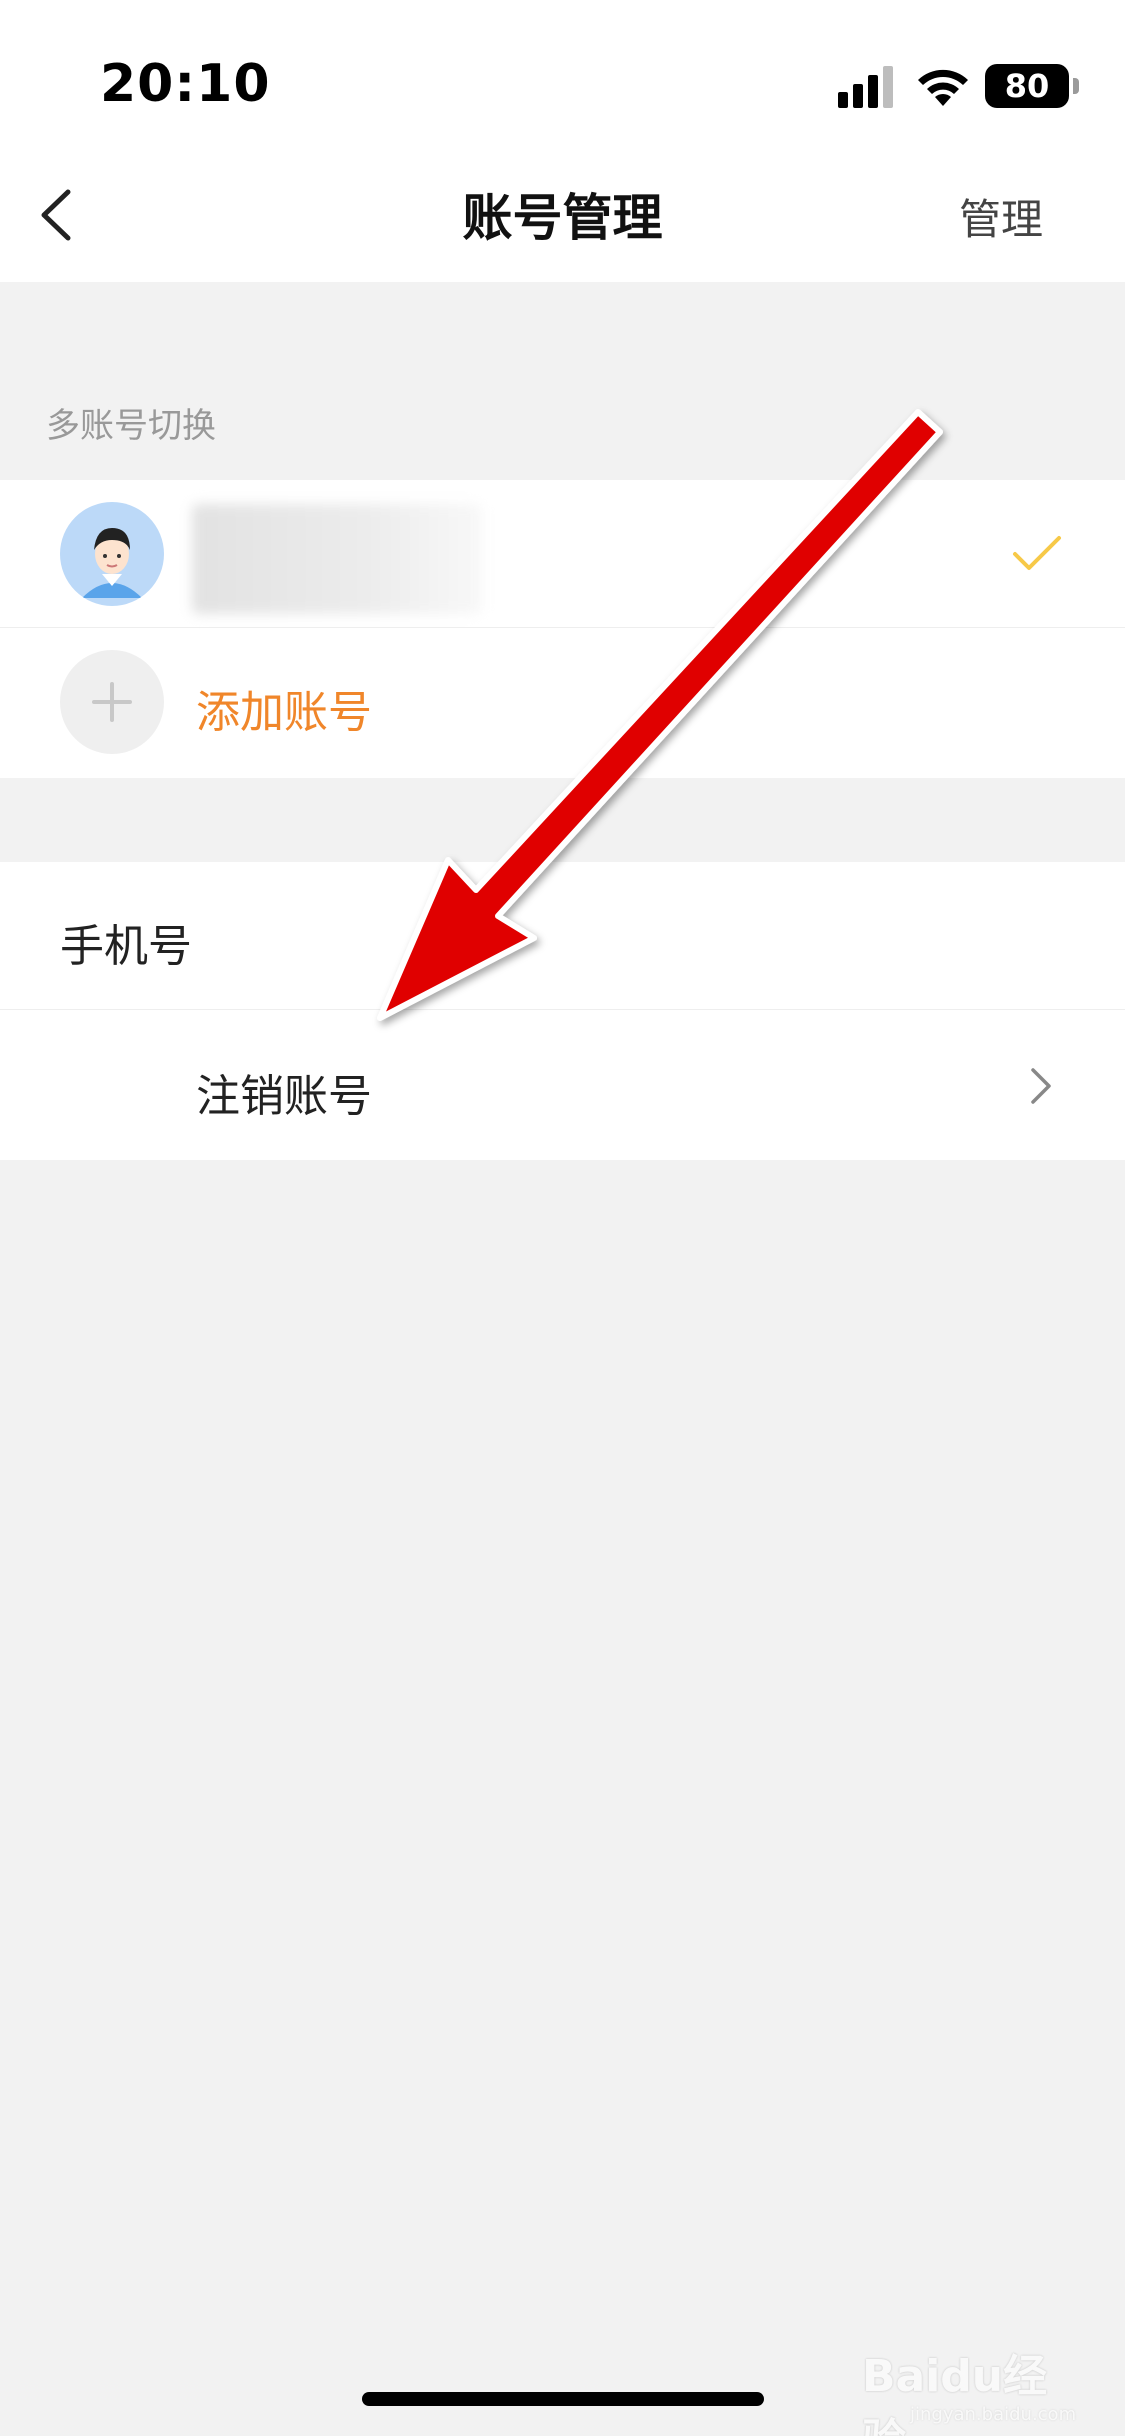 This screenshot has width=1125, height=2436. Describe the element at coordinates (562, 936) in the screenshot. I see `phone-number-row: 手机号` at that location.